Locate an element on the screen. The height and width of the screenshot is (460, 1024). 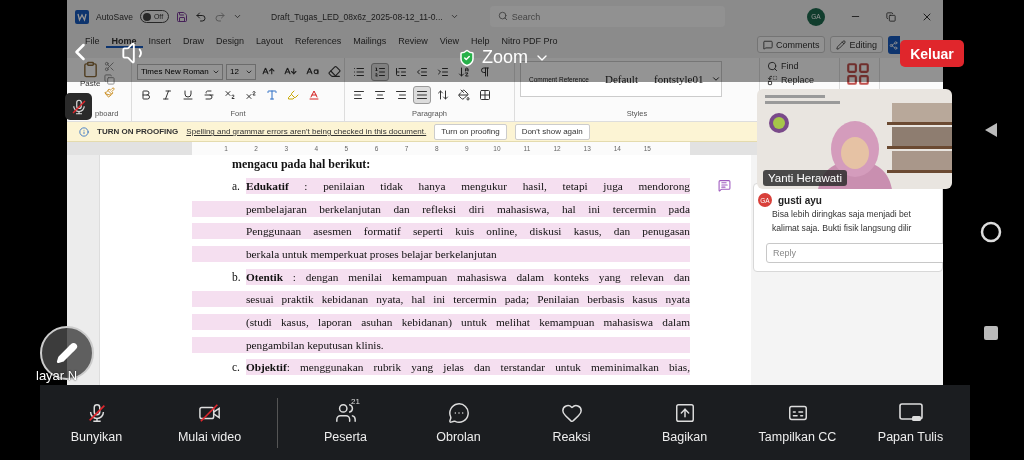
proofing-message: Spelling and grammar errors aren't being checked in this document. is located at coordinates (306, 131).